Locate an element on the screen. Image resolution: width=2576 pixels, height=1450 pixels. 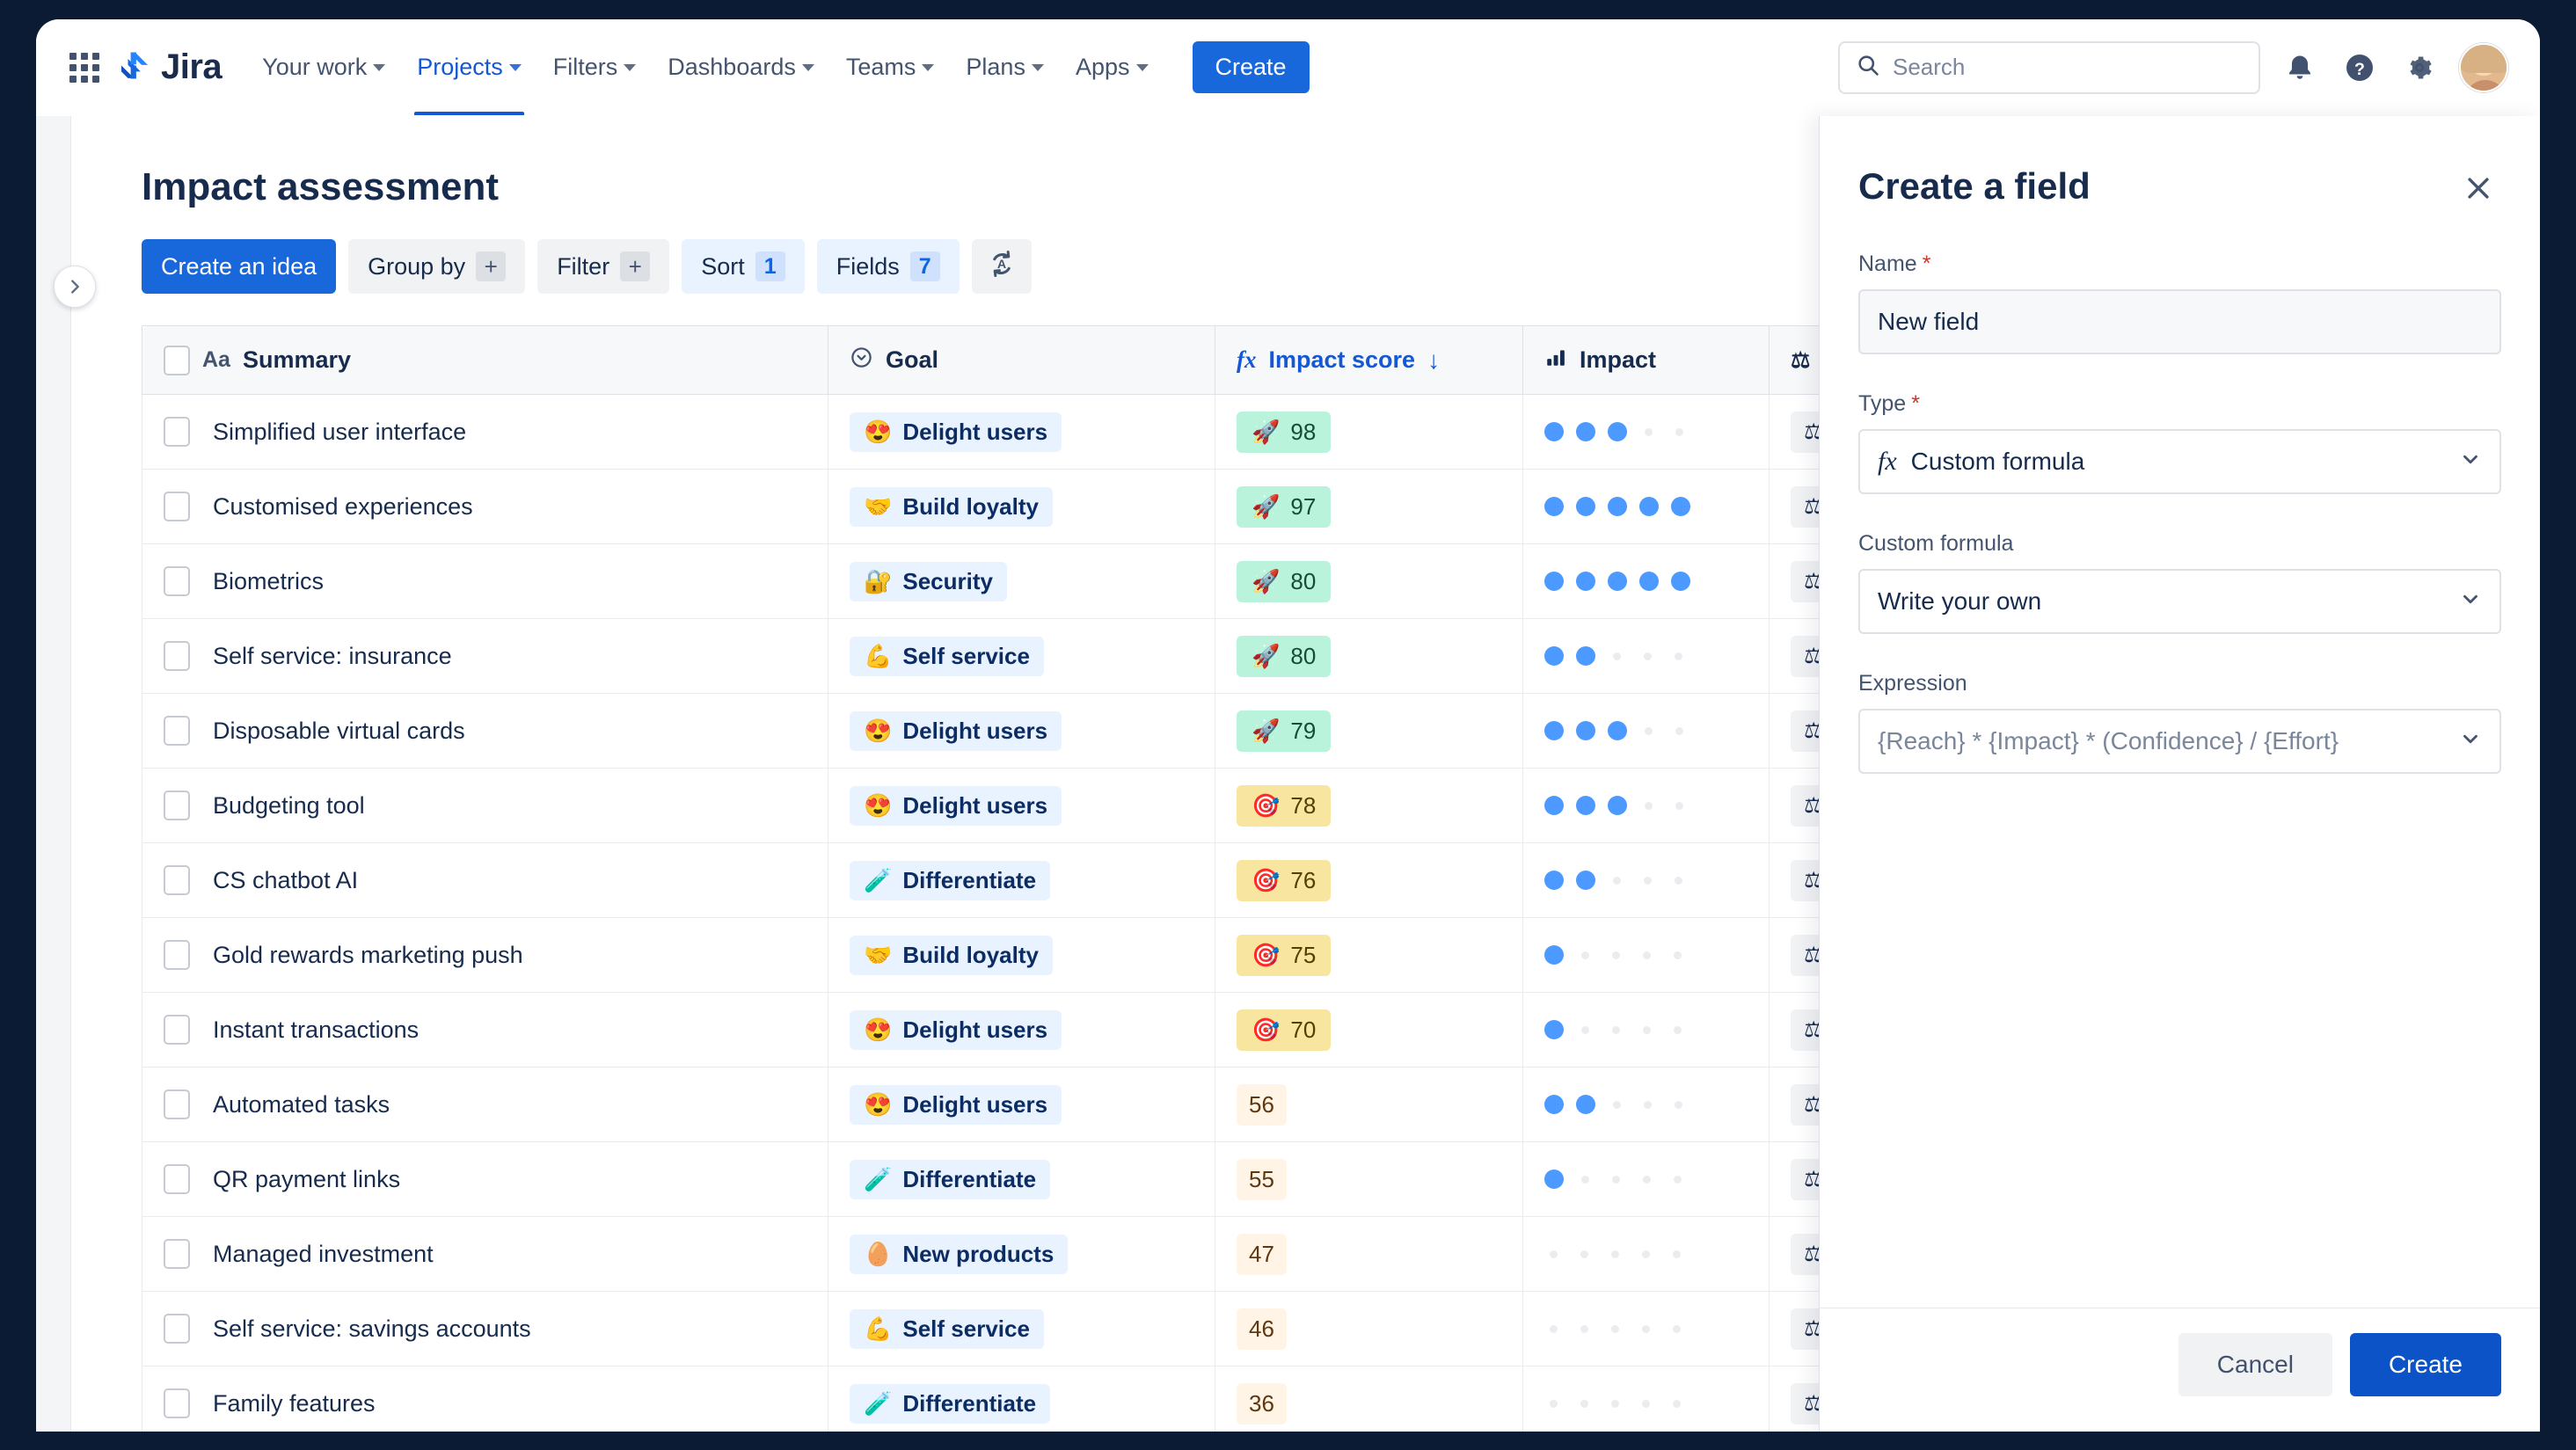
custom-formula-select: Write your own is located at coordinates (2179, 601).